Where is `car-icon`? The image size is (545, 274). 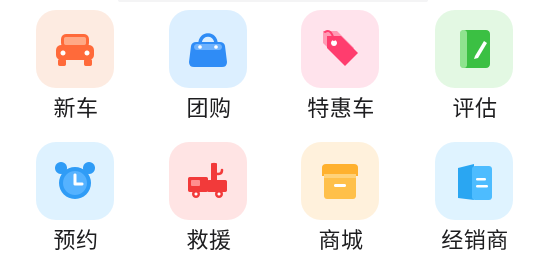 car-icon is located at coordinates (75, 50).